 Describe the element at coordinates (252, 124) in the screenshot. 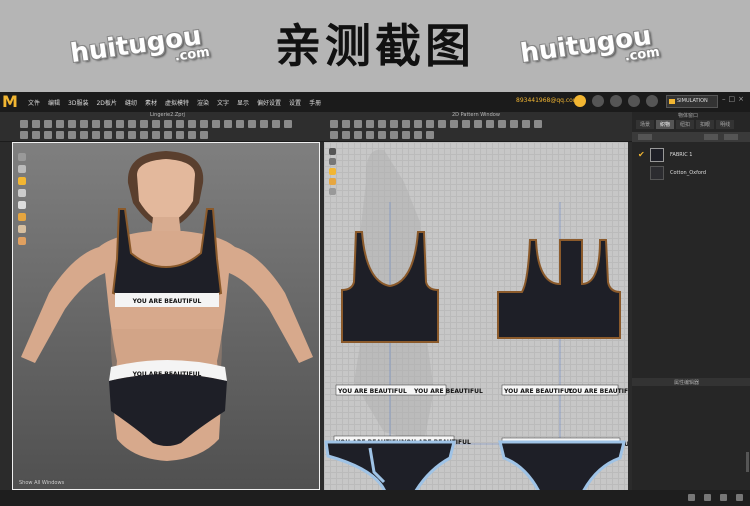

I see `layer-icon` at that location.